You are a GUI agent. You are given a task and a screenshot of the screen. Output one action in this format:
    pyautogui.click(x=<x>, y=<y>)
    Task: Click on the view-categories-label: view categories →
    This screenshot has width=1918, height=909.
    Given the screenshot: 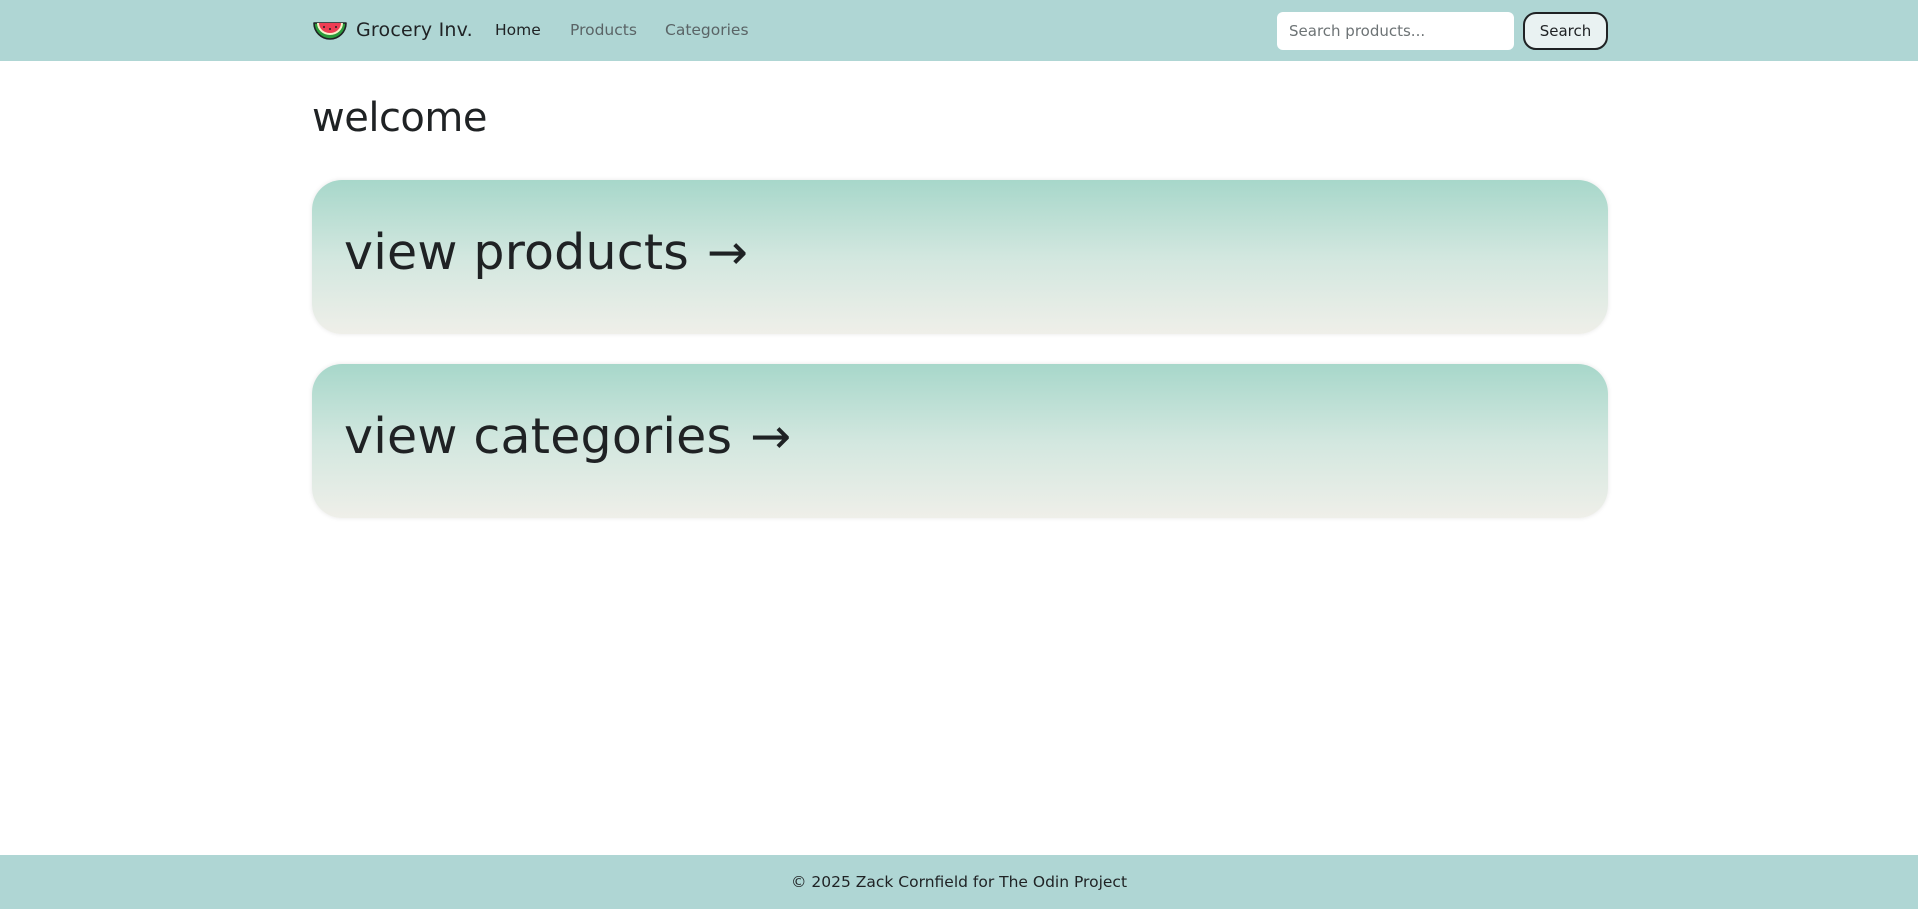 What is the action you would take?
    pyautogui.click(x=568, y=437)
    